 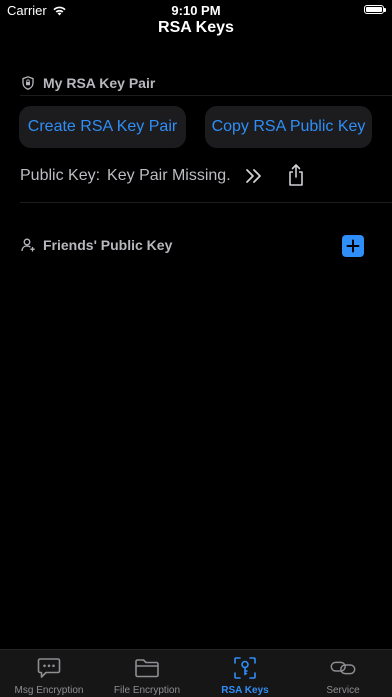 I want to click on public-key-row: Public Key: Key Pair Missing., so click(x=125, y=176).